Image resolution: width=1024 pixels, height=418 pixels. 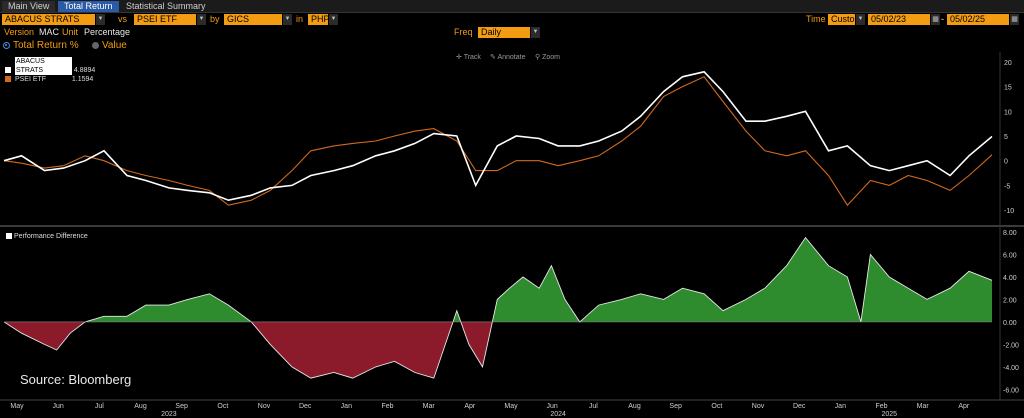 I want to click on bottom-y-tick-label: 6.00, so click(x=1010, y=255).